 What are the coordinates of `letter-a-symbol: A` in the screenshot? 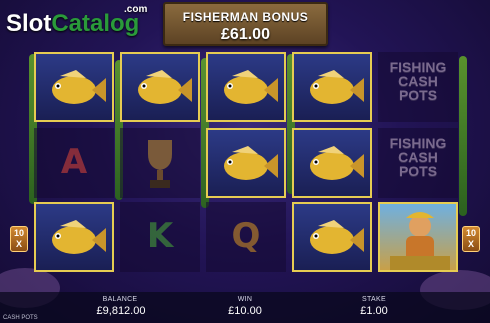 It's located at (74, 163).